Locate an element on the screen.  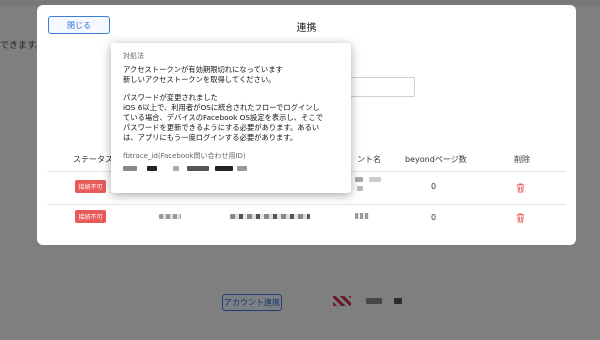
tooltip-line: iOS 6以上で、利用者がOSに統合されたフローでログインし is located at coordinates (221, 107).